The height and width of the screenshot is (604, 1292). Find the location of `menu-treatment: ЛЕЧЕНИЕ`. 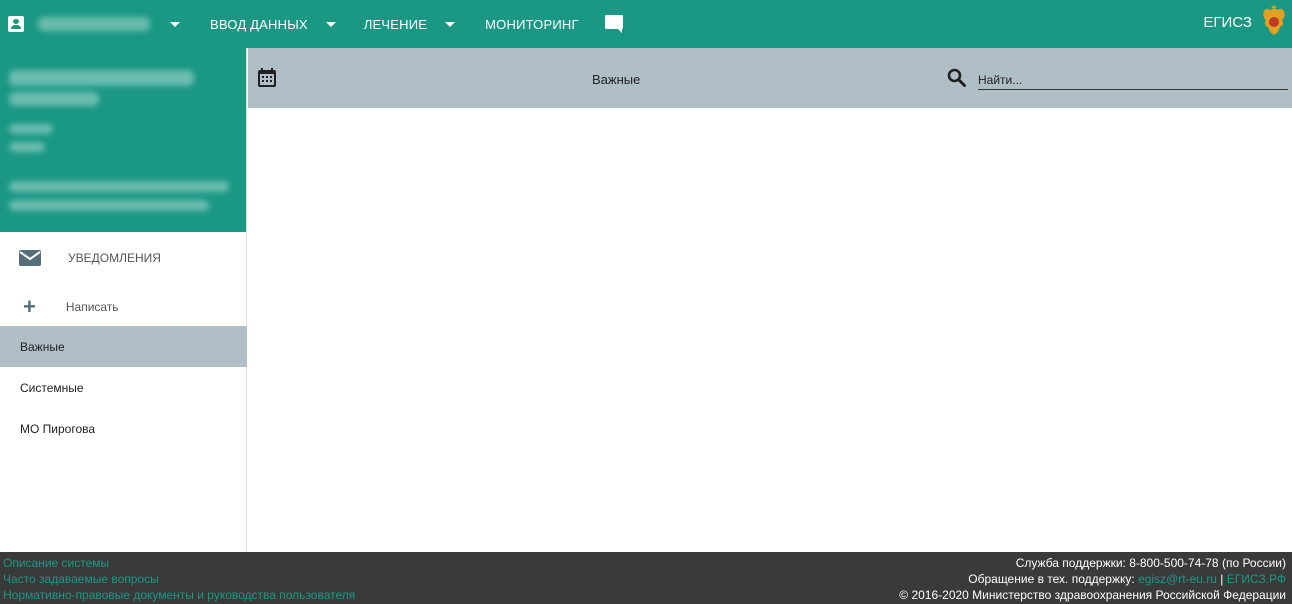

menu-treatment: ЛЕЧЕНИЕ is located at coordinates (409, 24).